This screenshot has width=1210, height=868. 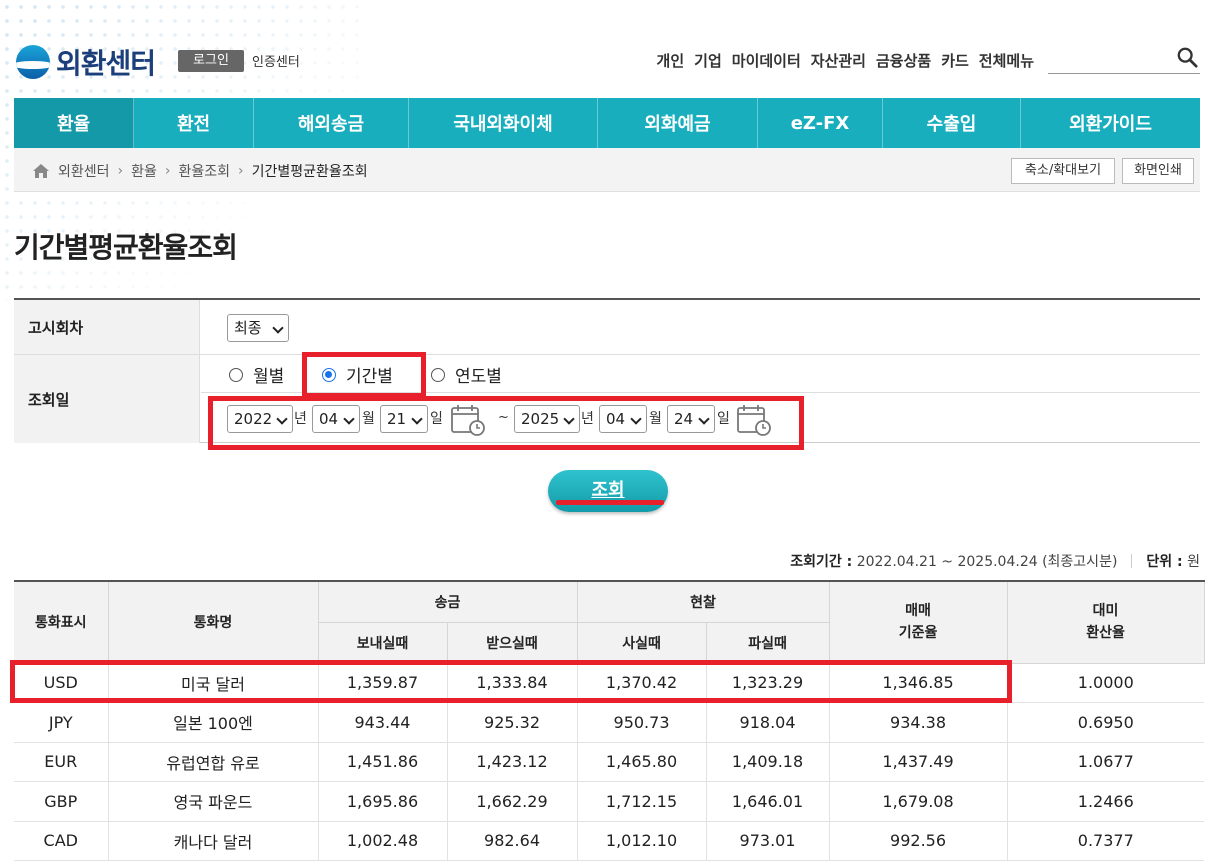 What do you see at coordinates (703, 601) in the screenshot?
I see `header-cash: 현찰` at bounding box center [703, 601].